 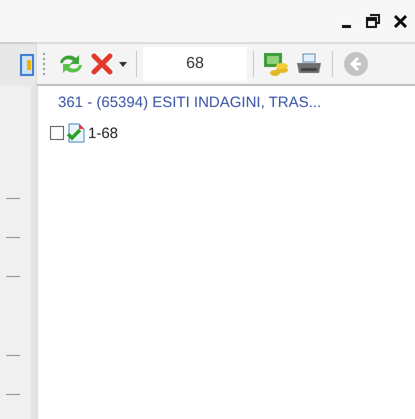 What do you see at coordinates (44, 64) in the screenshot?
I see `grip-icon` at bounding box center [44, 64].